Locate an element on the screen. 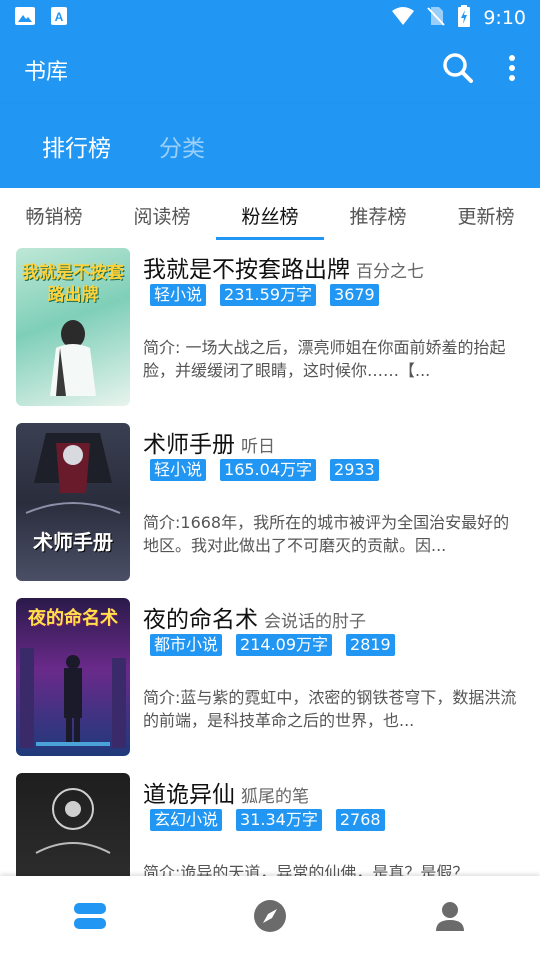  nav-profile is located at coordinates (450, 918).